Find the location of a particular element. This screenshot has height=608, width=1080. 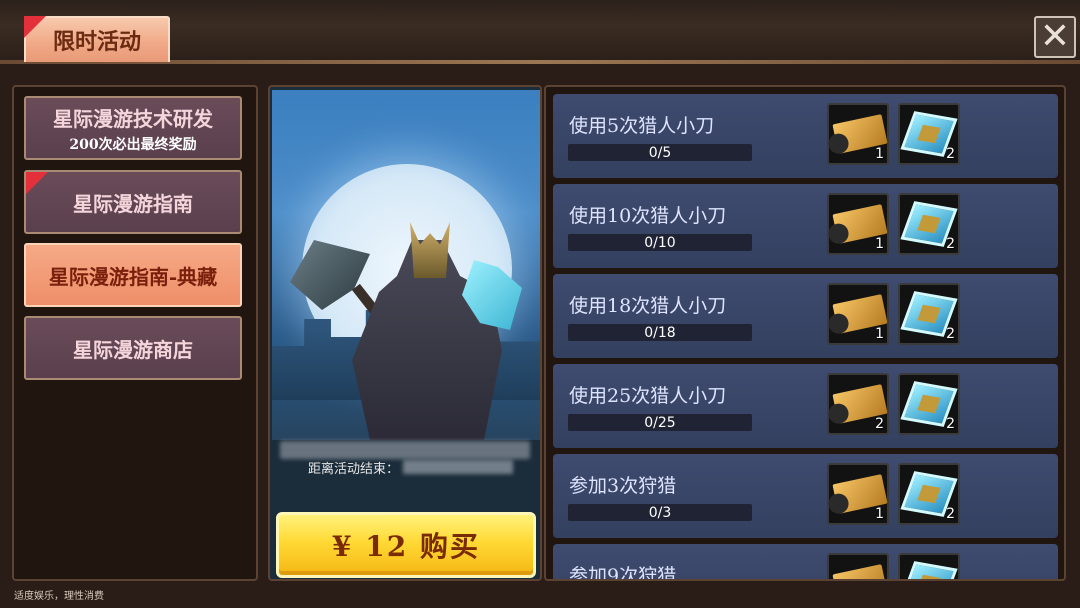

buy-button-label: ¥ 12 购买 is located at coordinates (406, 546).